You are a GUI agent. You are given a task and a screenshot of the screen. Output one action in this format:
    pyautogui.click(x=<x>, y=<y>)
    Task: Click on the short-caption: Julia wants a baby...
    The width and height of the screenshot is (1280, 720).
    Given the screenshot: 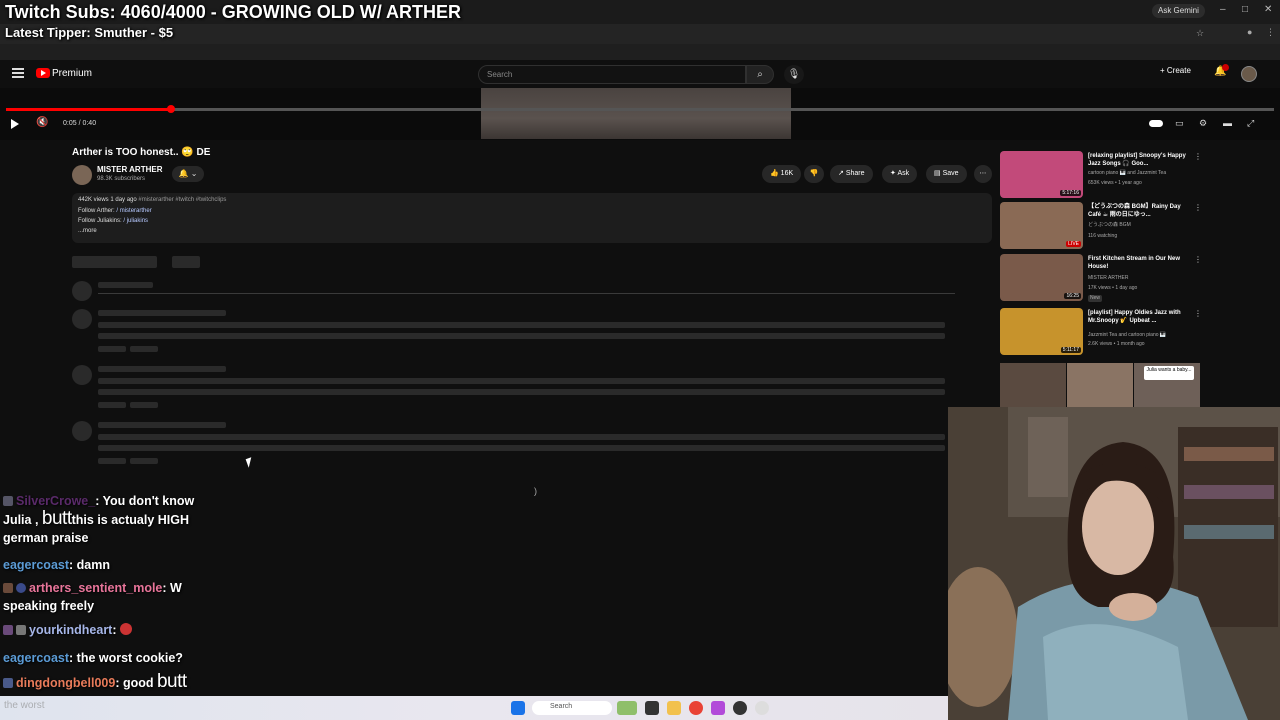 What is the action you would take?
    pyautogui.click(x=1169, y=373)
    